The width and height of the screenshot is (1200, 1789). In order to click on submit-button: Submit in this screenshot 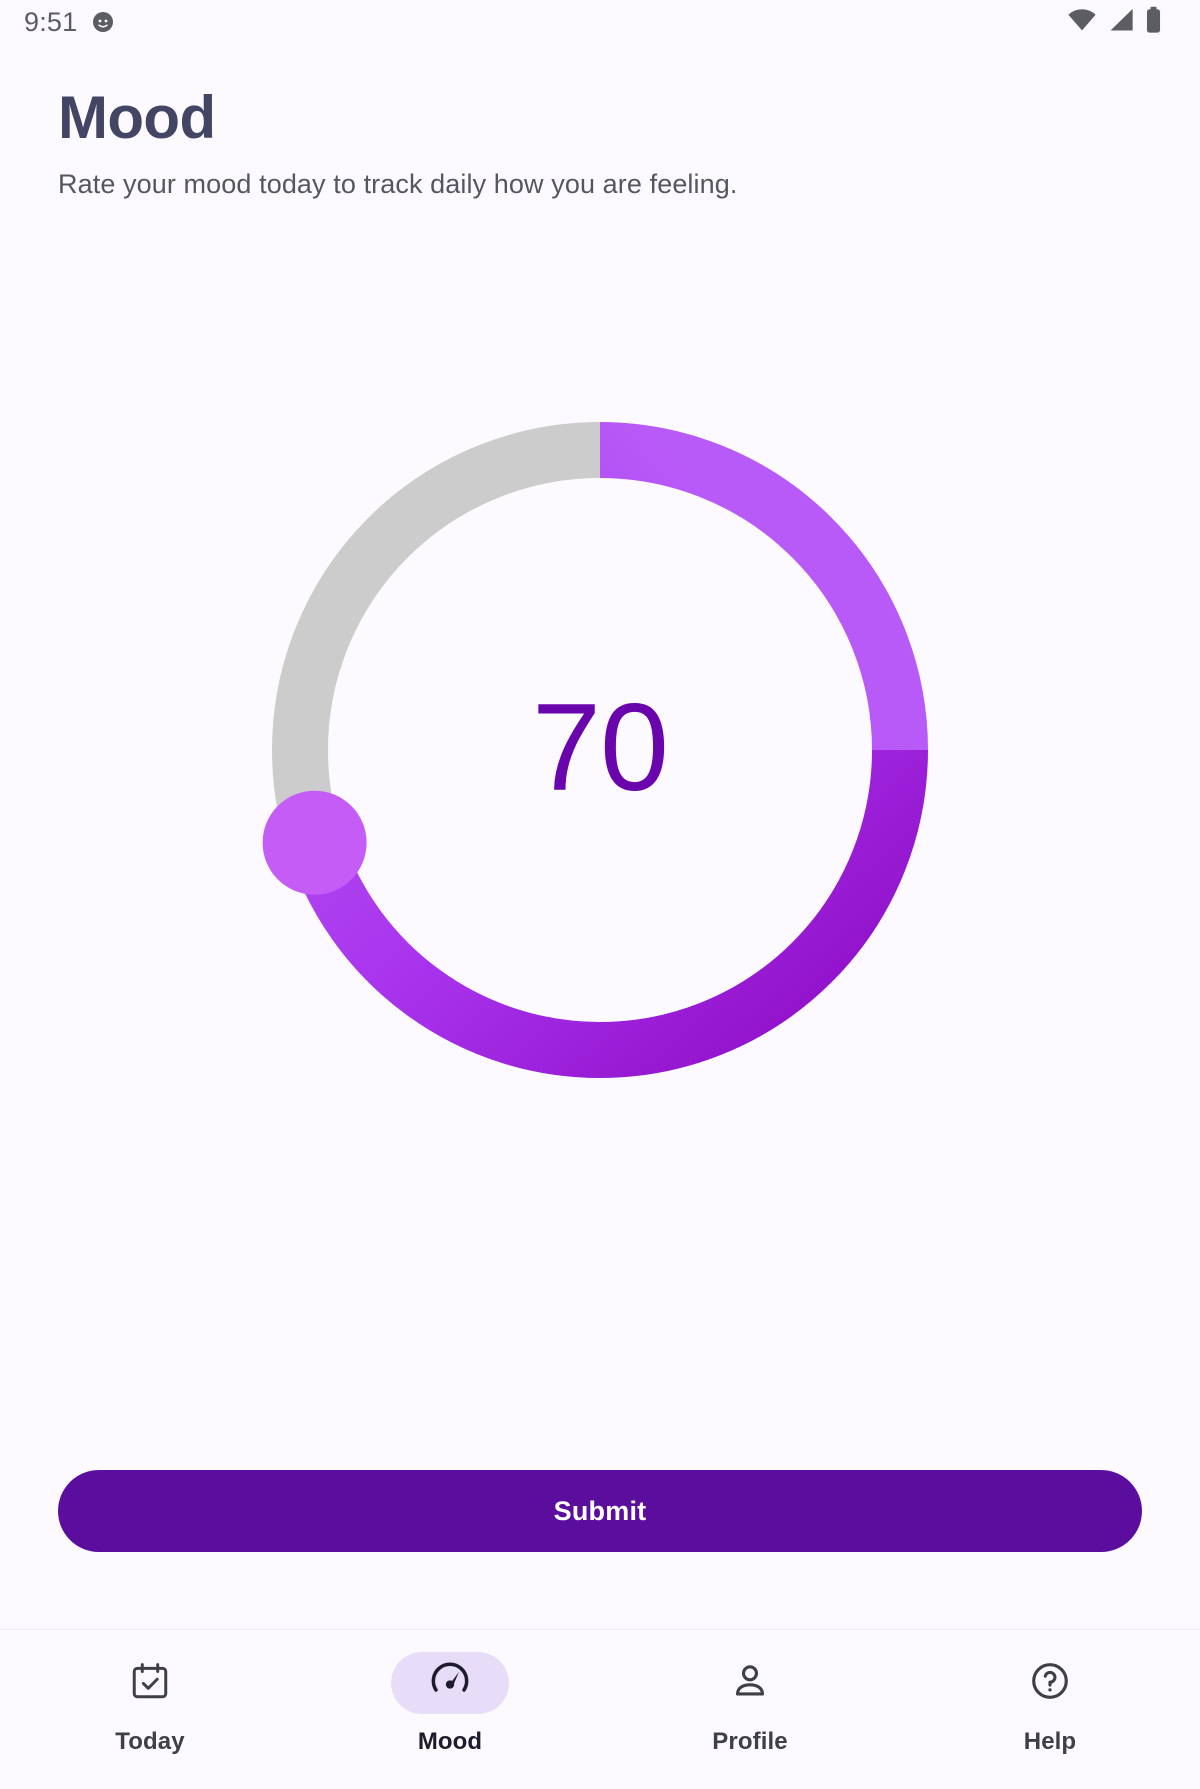, I will do `click(600, 1511)`.